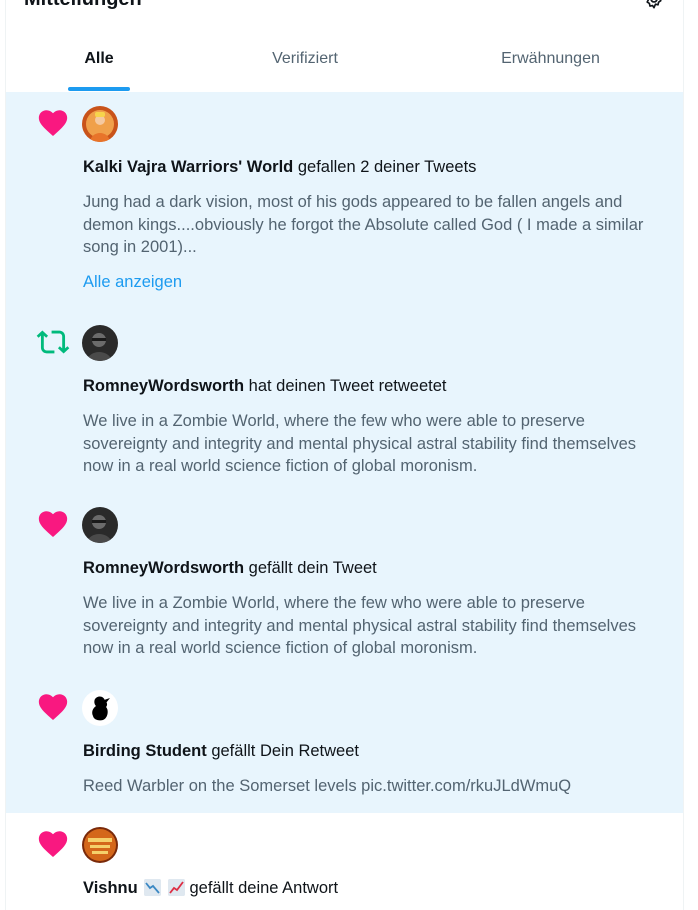 This screenshot has height=910, width=698. What do you see at coordinates (387, 167) in the screenshot?
I see `action-text: gefallen 2 deiner Tweets` at bounding box center [387, 167].